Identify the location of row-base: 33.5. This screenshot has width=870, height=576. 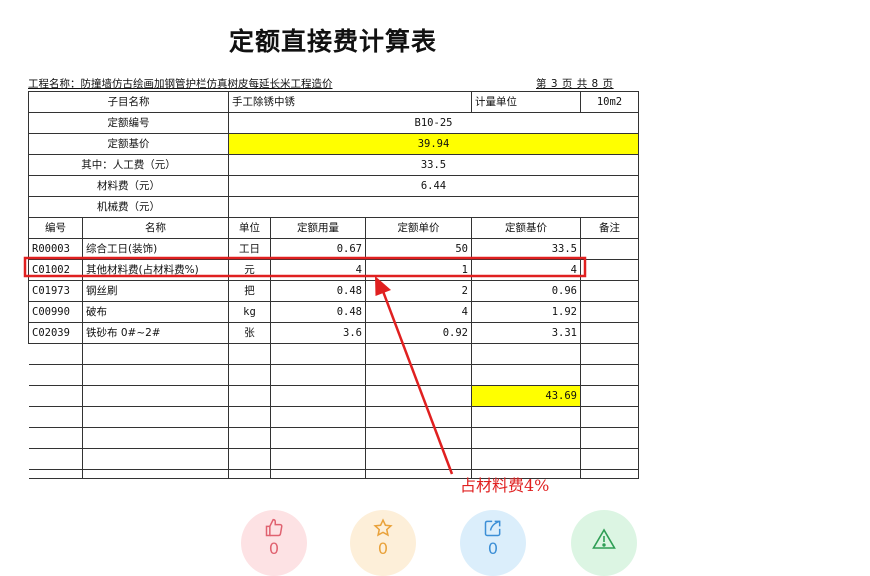
(526, 249).